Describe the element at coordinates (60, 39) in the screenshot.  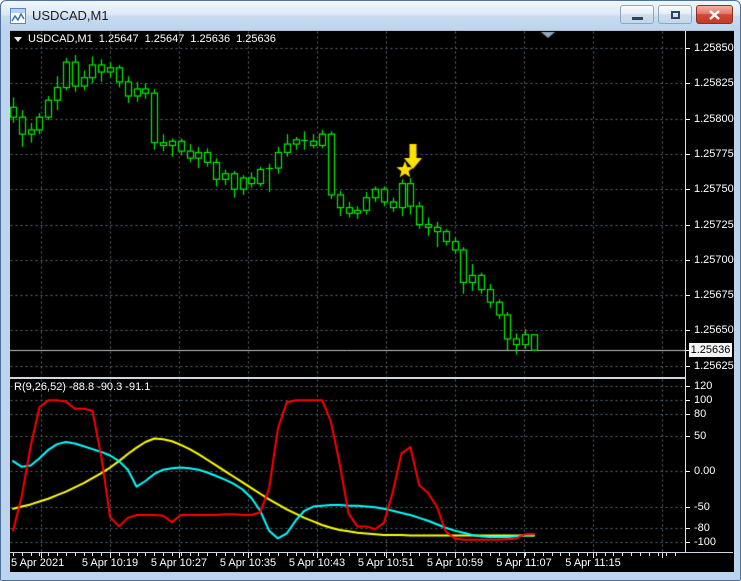
I see `chart-symbol-label: USDCAD,M1` at that location.